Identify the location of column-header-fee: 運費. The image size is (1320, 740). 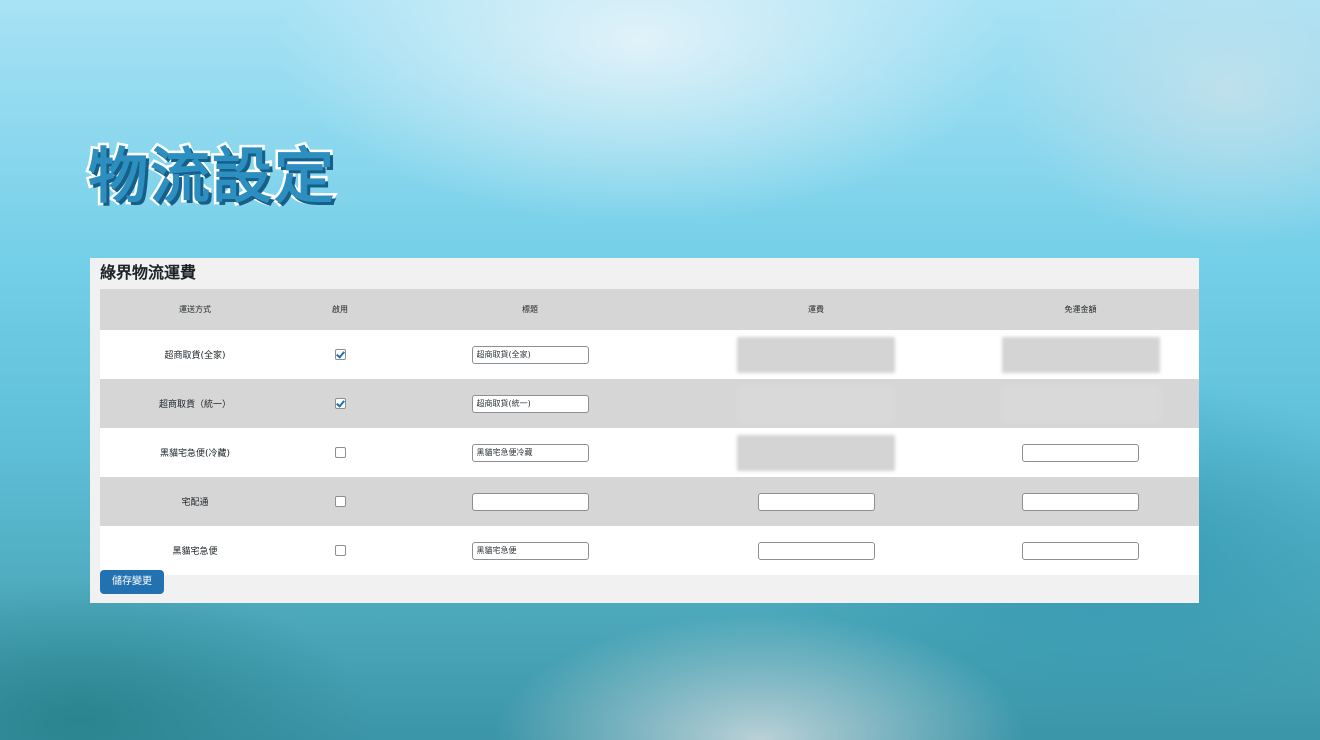
(816, 309).